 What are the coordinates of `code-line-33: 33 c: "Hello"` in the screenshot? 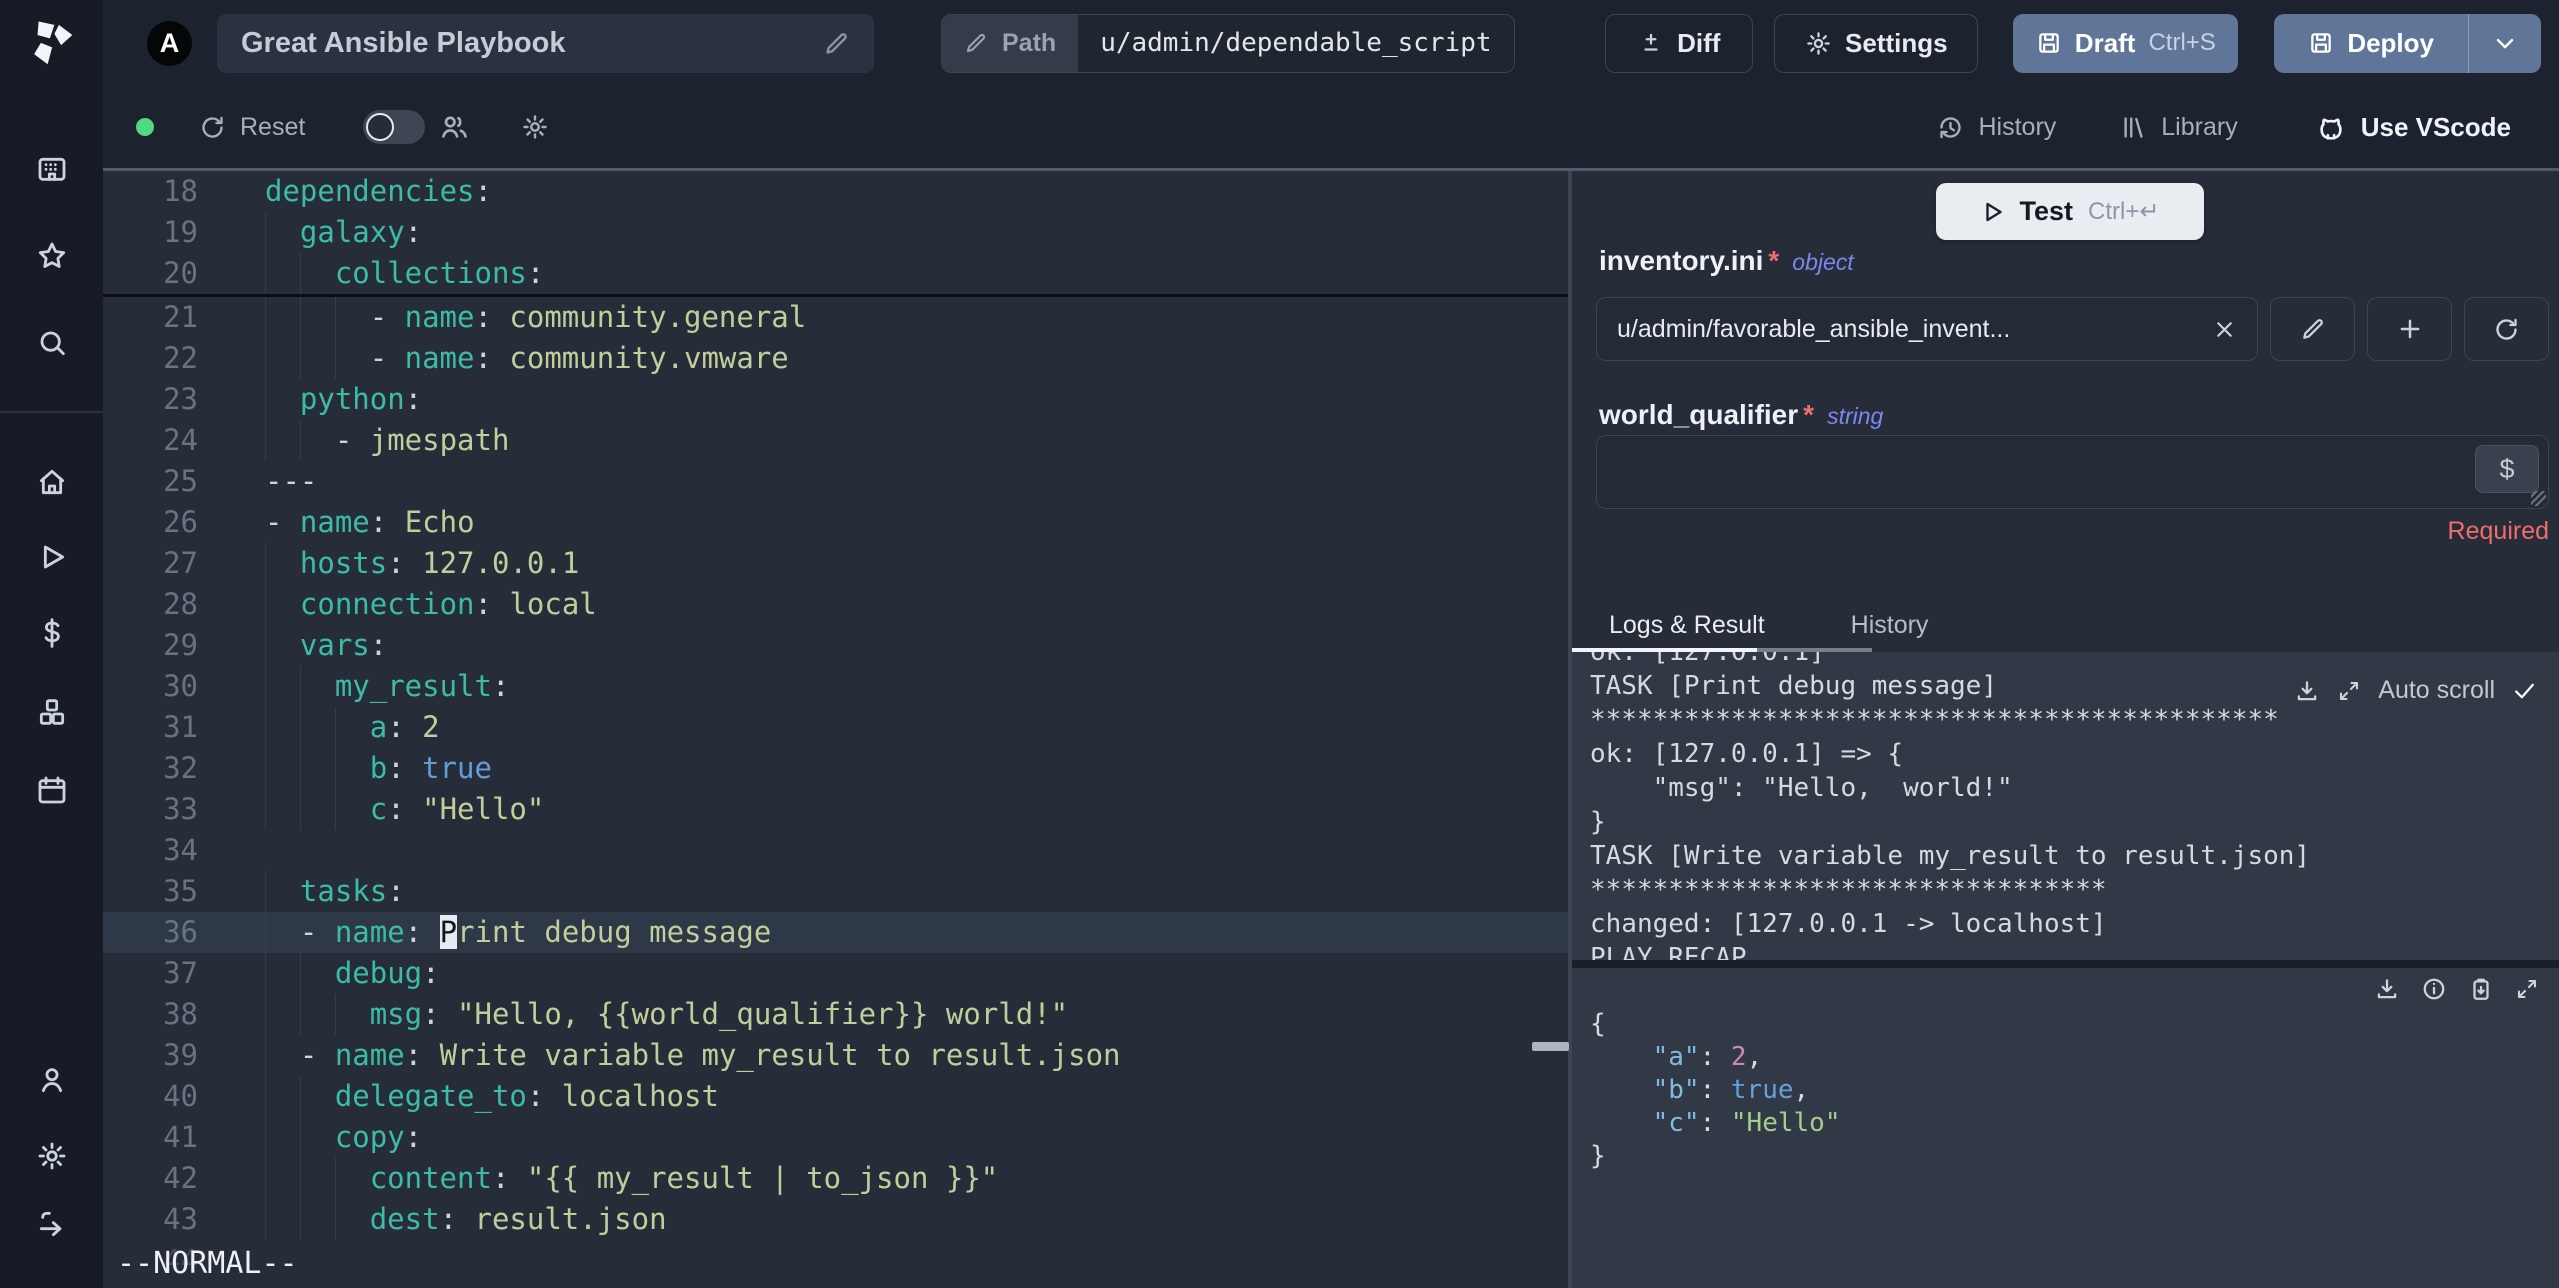 It's located at (835, 809).